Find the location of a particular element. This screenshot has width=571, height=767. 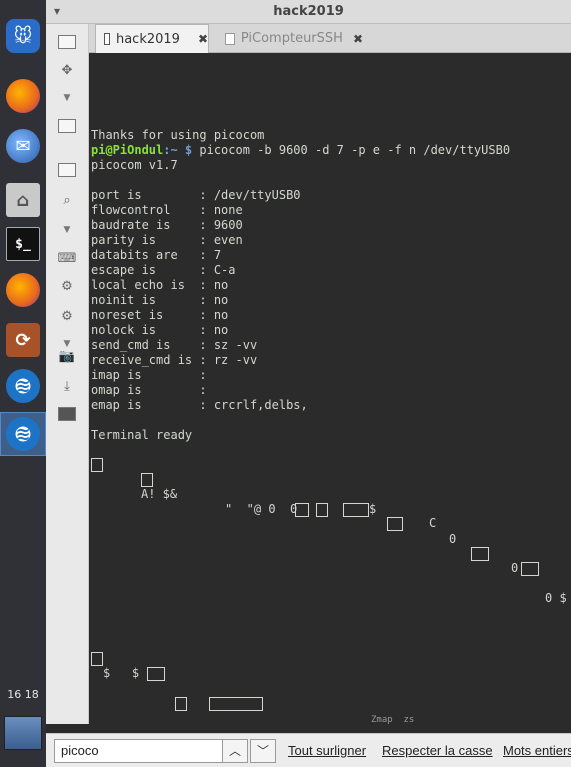

terminal-line: emap is : crcrlf,delbs, is located at coordinates (199, 405).